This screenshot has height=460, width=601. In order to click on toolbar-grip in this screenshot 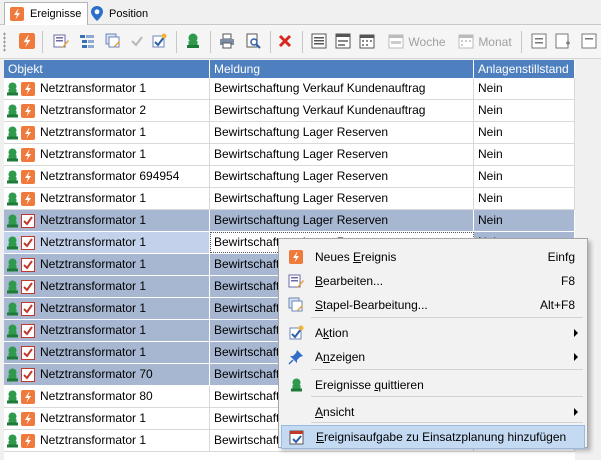, I will do `click(4, 42)`.